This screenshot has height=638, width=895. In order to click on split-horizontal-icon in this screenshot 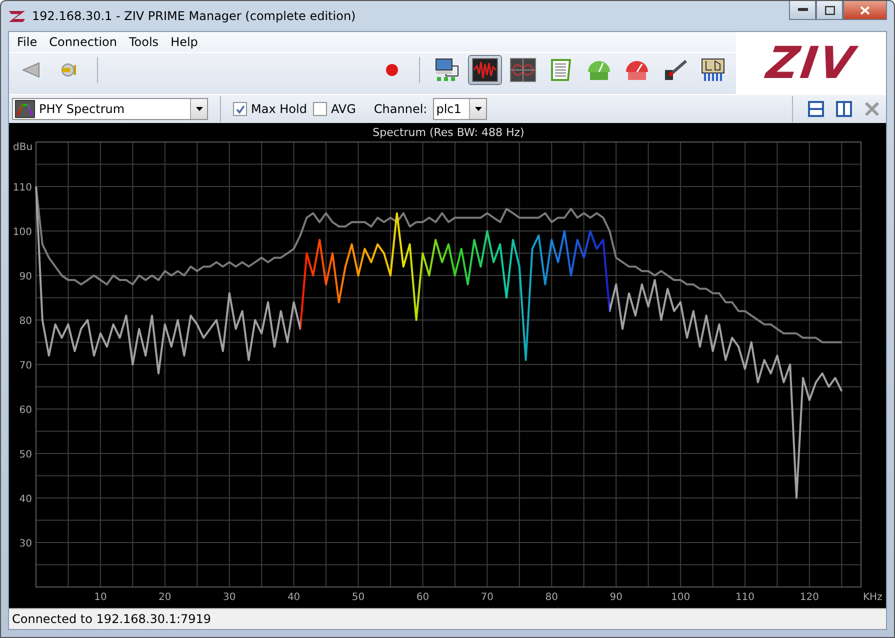, I will do `click(816, 109)`.